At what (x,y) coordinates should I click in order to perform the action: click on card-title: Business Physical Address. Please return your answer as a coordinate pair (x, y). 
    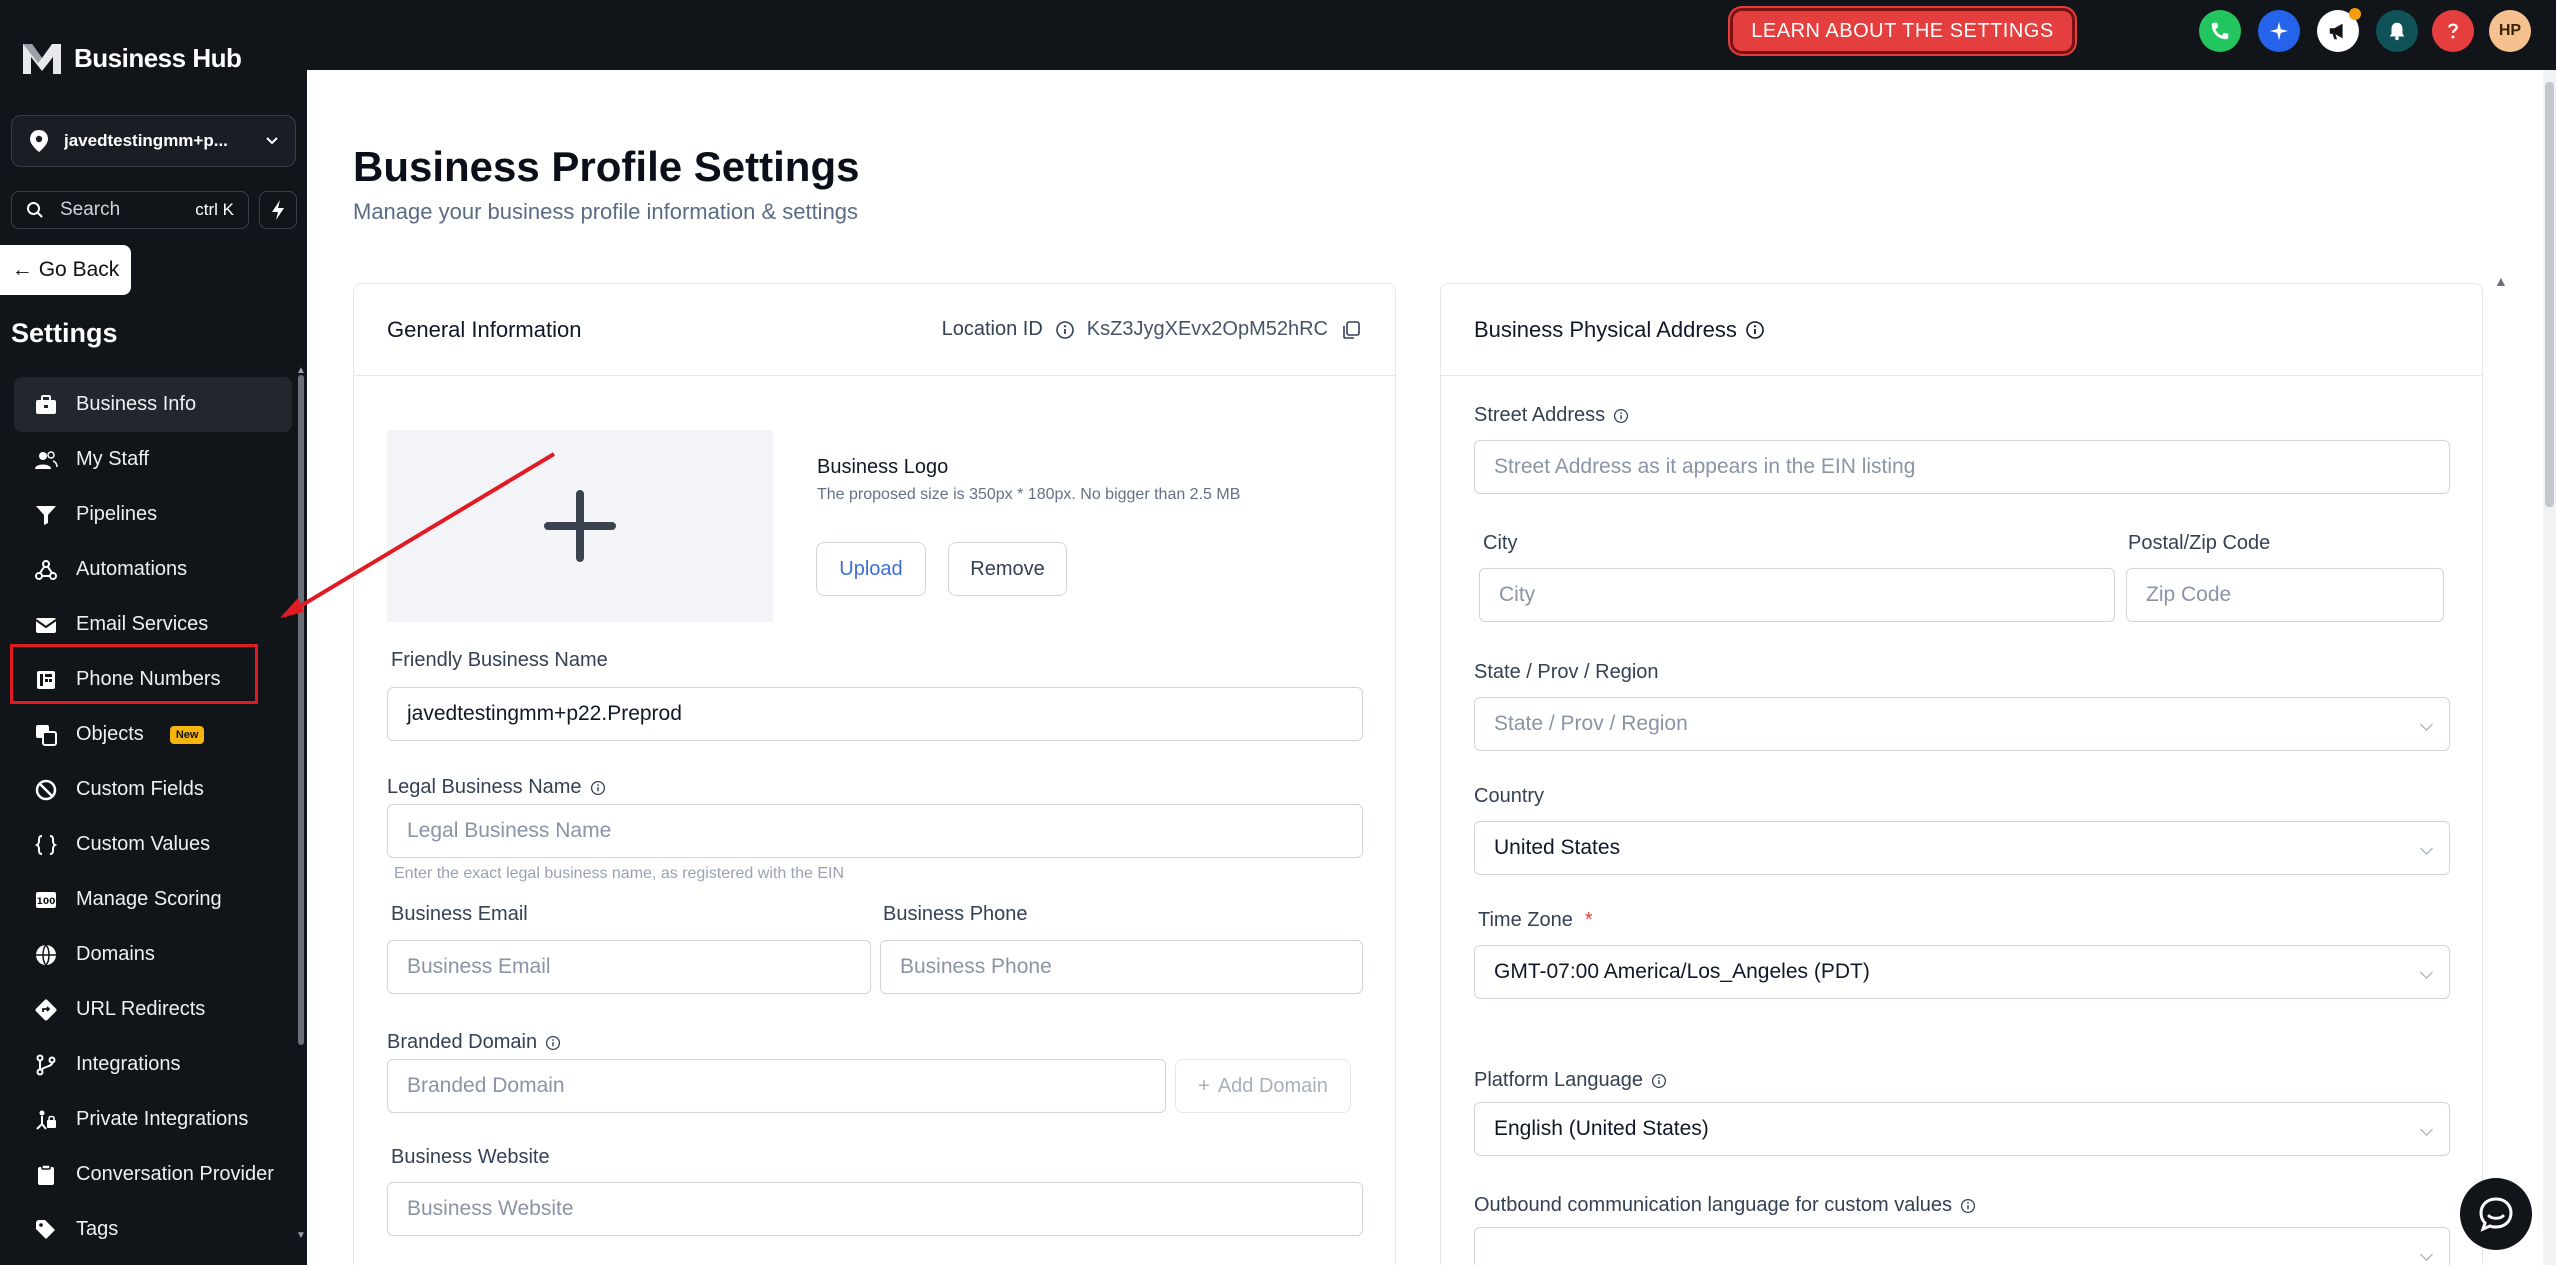
    Looking at the image, I should click on (1619, 330).